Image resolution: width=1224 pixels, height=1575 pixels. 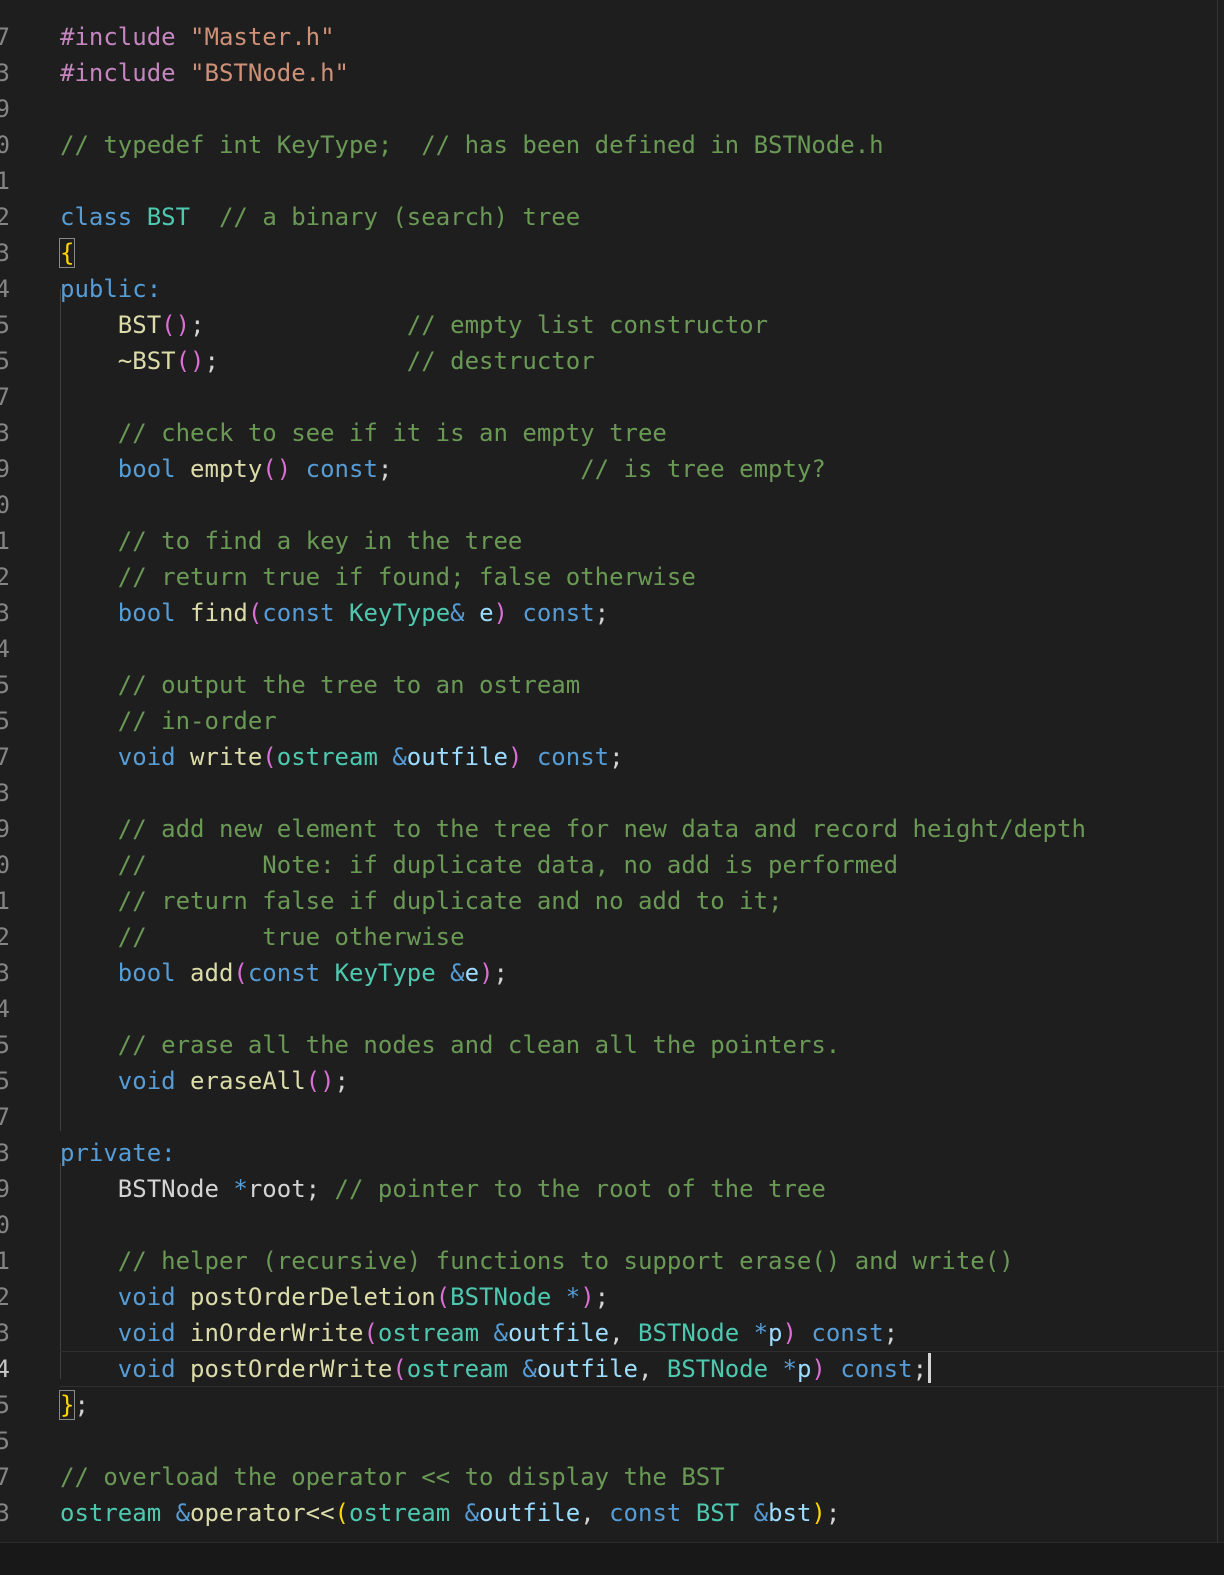 I want to click on code-line: // return true if found; false otherwise, so click(x=642, y=577).